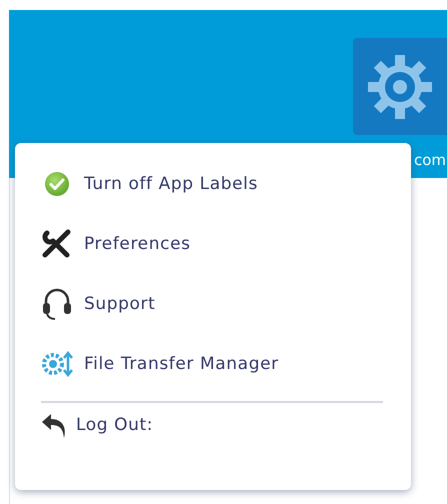  Describe the element at coordinates (57, 304) in the screenshot. I see `headset-icon` at that location.